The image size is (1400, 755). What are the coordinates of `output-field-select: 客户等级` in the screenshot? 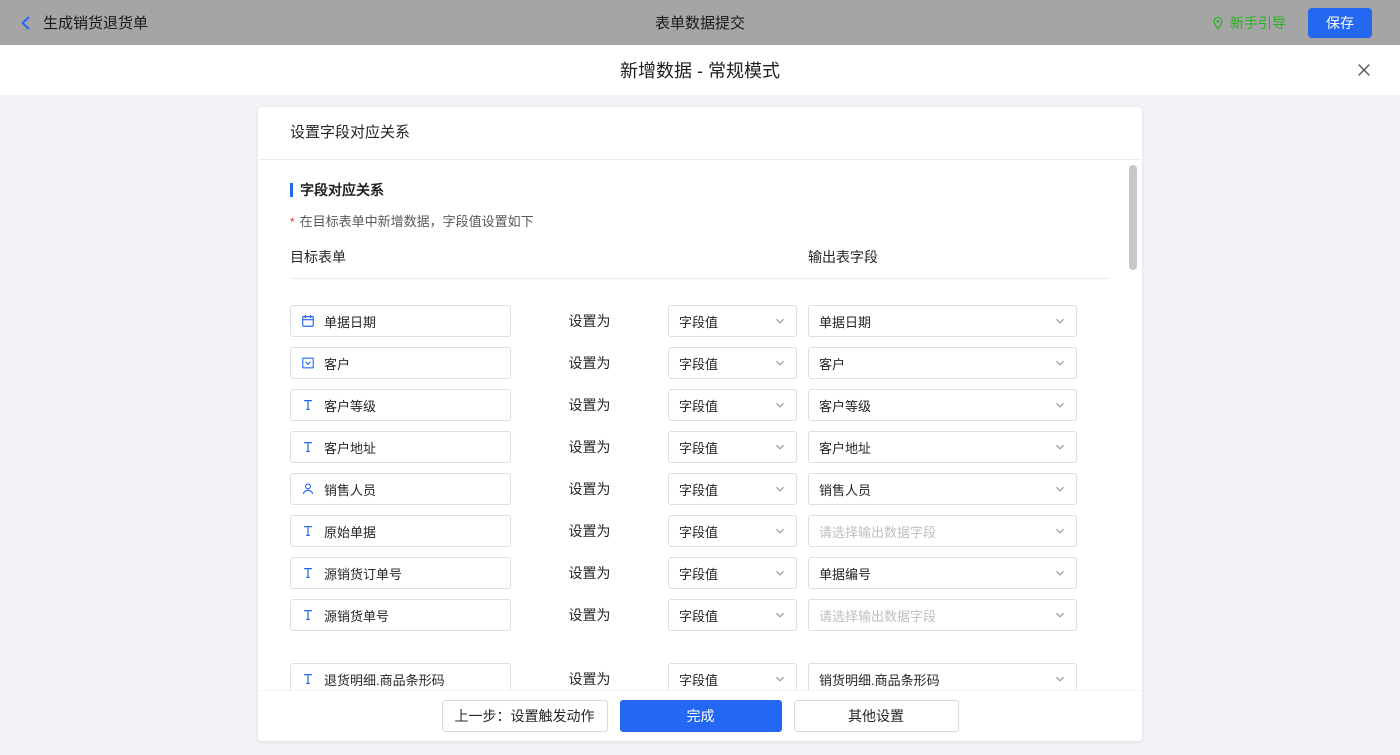 It's located at (942, 405).